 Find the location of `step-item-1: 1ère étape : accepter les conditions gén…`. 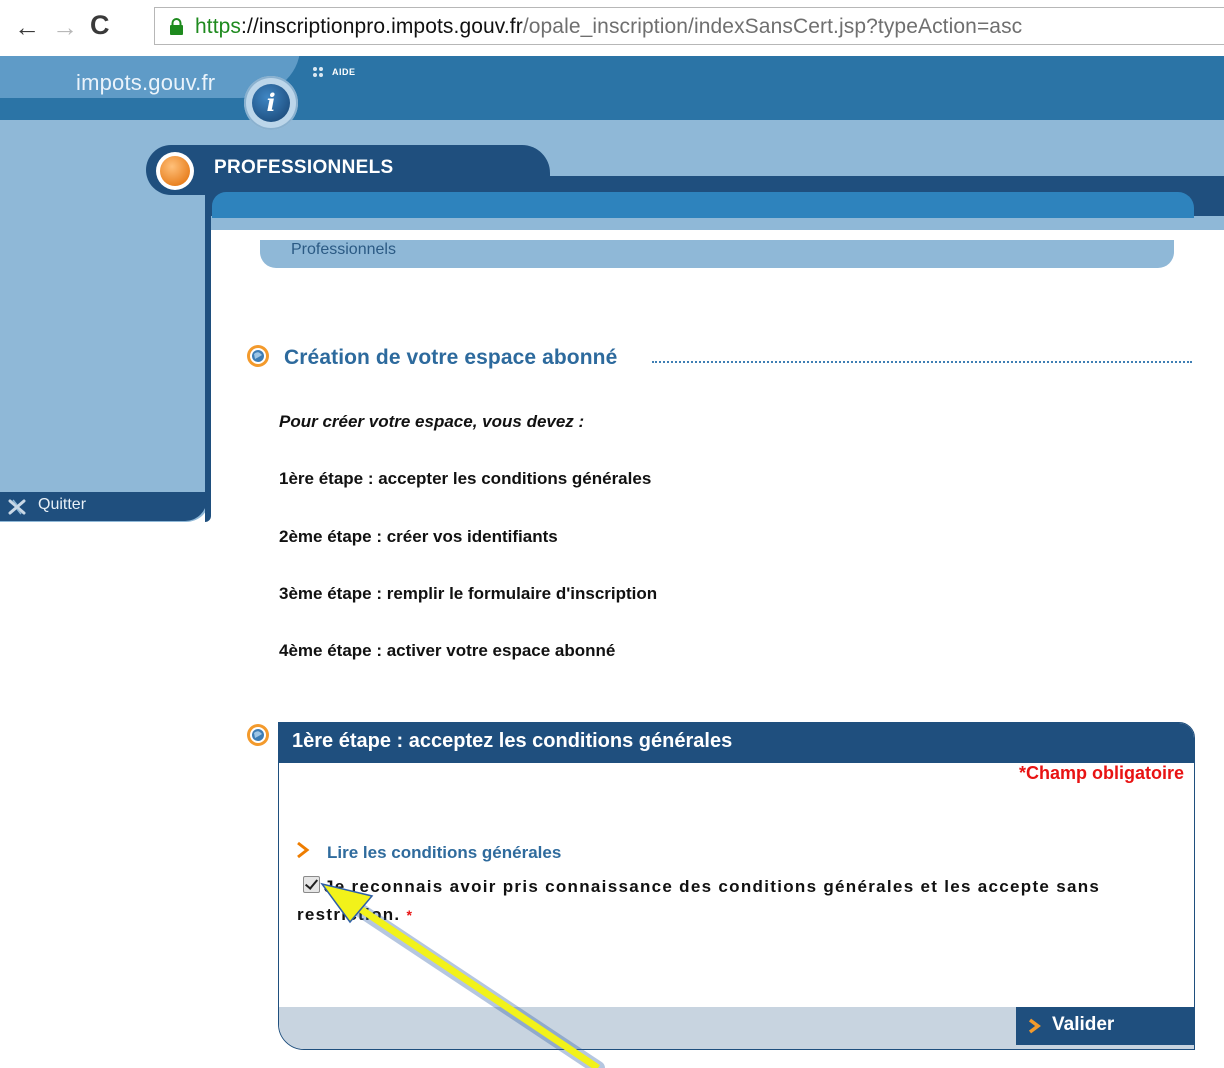

step-item-1: 1ère étape : accepter les conditions gén… is located at coordinates (465, 478).